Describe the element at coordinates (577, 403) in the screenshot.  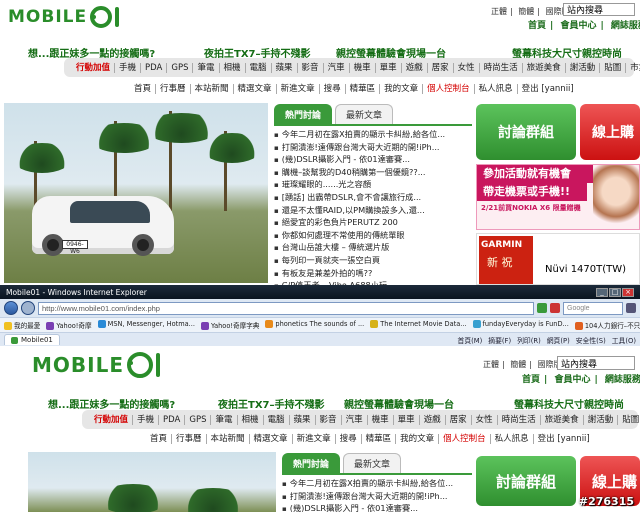
I see `promo-4-b: 螢幕科技大尺寸親控時尚` at that location.